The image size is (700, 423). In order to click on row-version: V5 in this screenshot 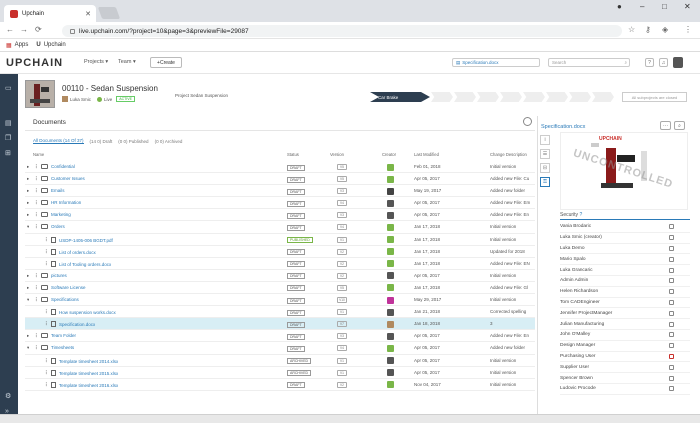, I will do `click(342, 287)`.